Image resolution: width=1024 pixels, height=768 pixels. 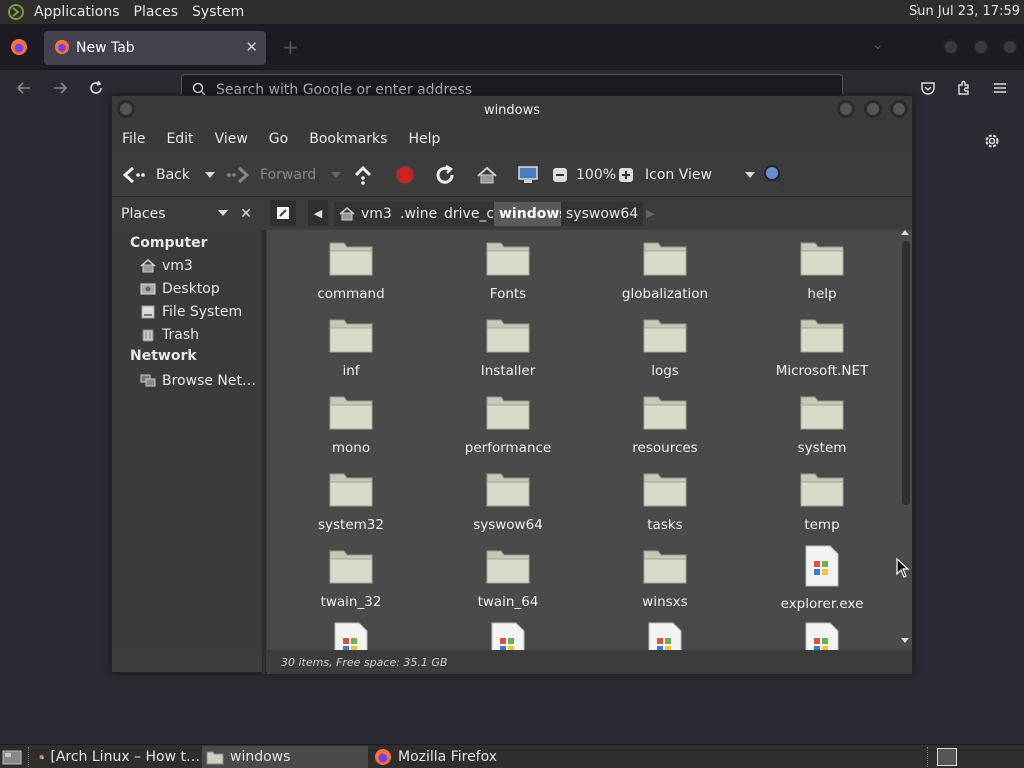 I want to click on applications-menu: Applications, so click(x=77, y=12).